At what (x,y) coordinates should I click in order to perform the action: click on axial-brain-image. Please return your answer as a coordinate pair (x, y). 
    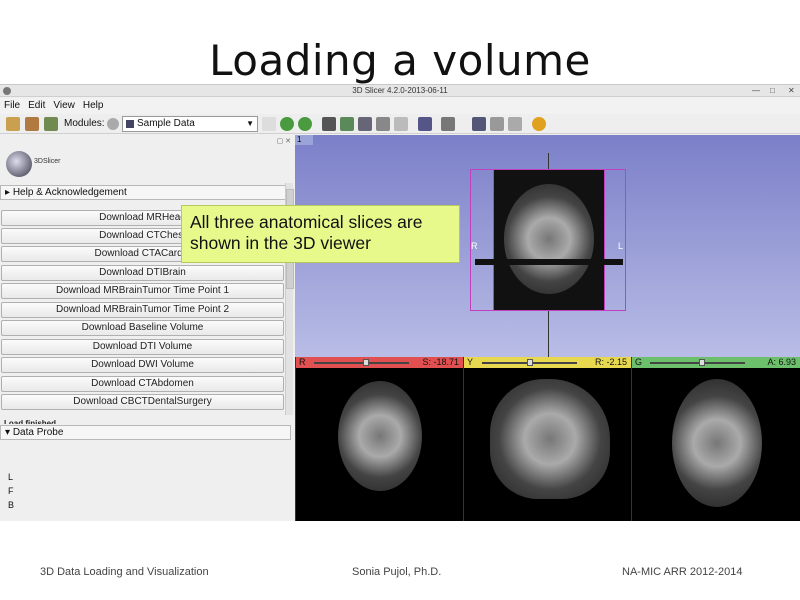
    Looking at the image, I should click on (380, 436).